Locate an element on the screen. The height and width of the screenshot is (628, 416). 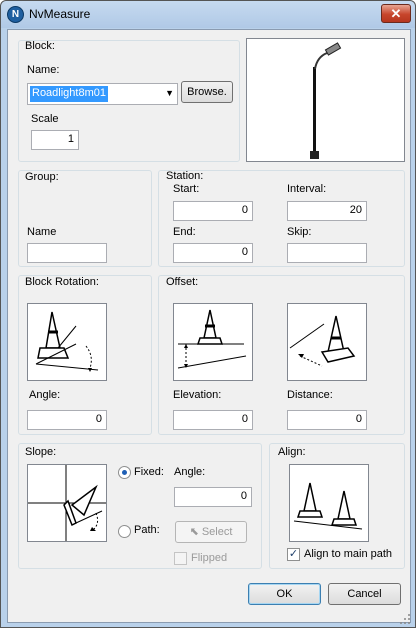
title-bar: N NvMeasure ✕ is located at coordinates (208, 14).